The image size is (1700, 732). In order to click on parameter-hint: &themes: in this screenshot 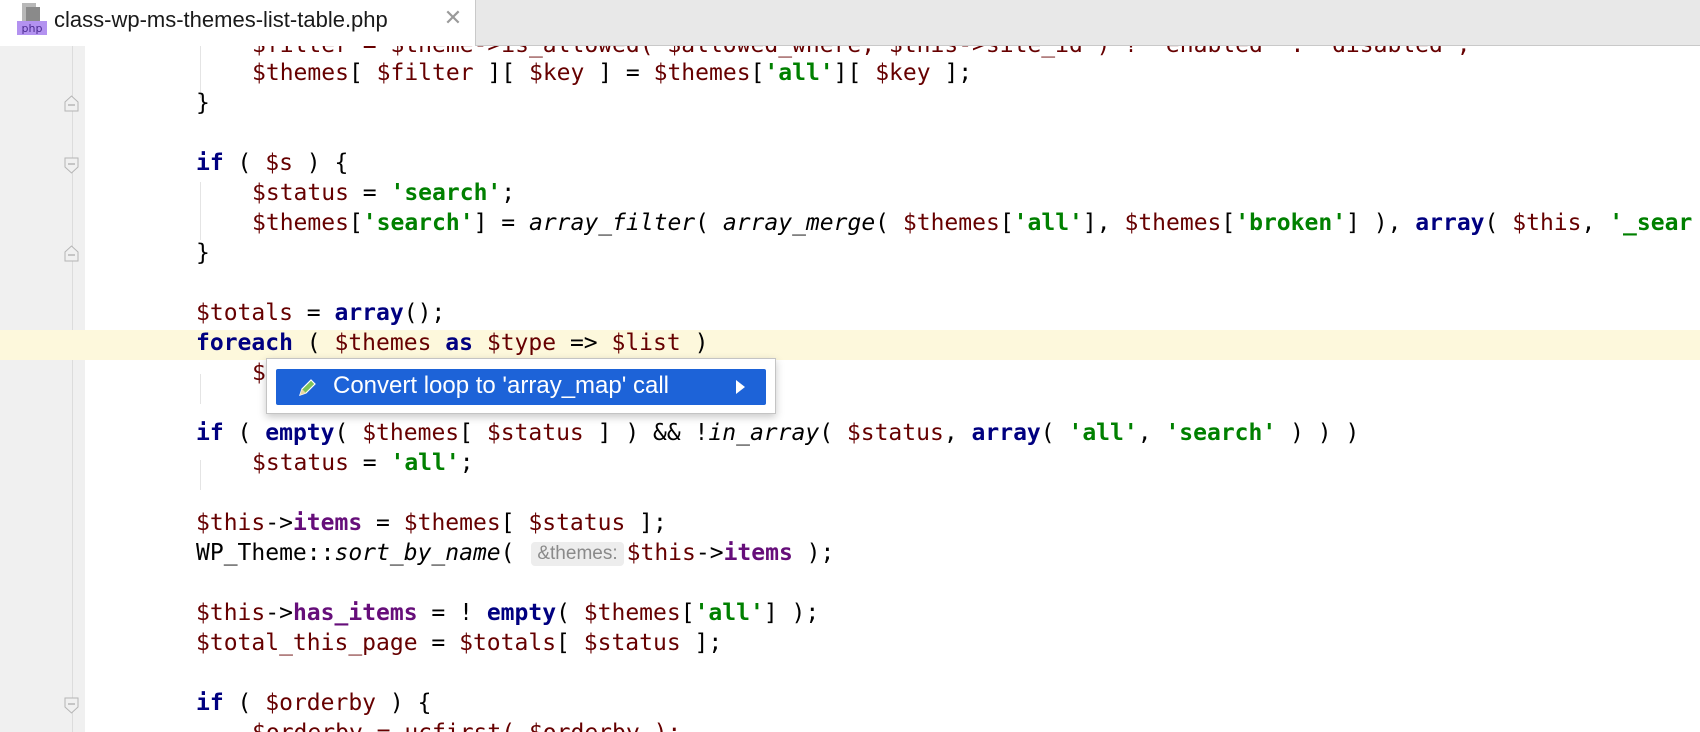, I will do `click(577, 554)`.